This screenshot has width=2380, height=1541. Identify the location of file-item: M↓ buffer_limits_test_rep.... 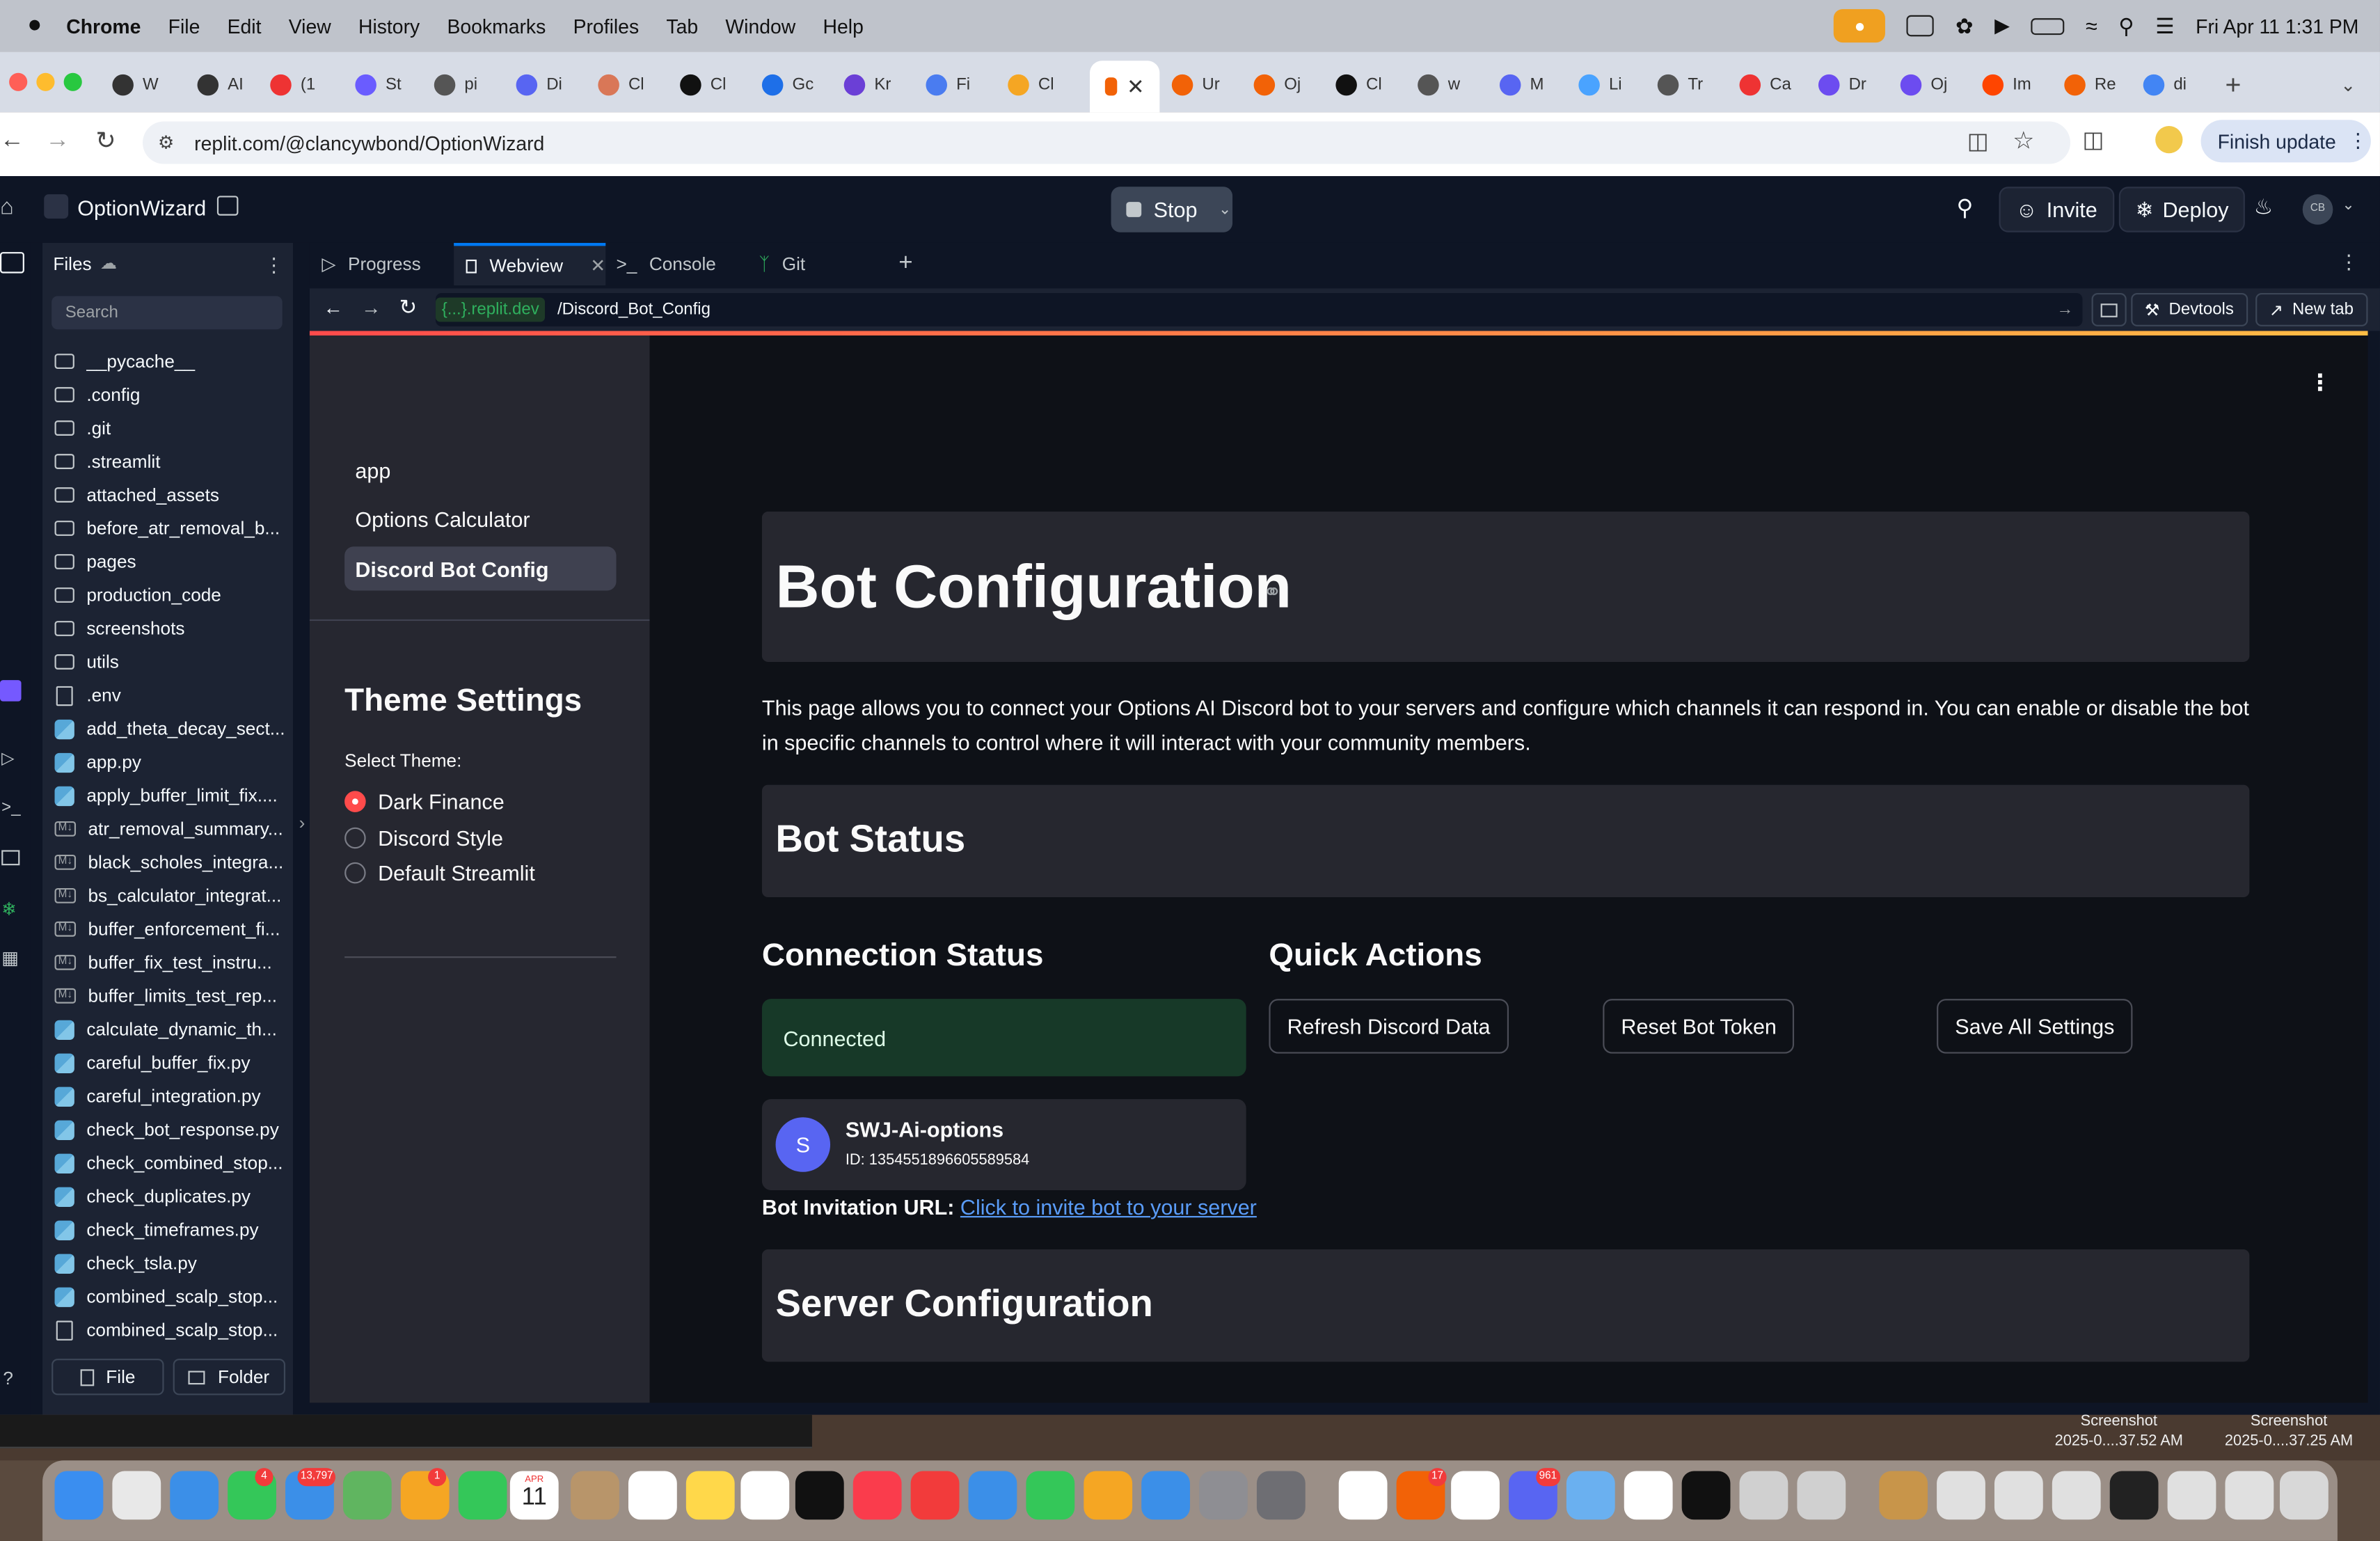
(165, 996).